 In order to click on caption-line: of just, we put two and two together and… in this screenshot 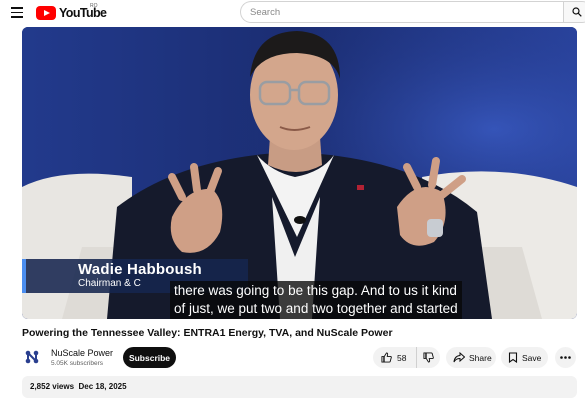, I will do `click(316, 308)`.